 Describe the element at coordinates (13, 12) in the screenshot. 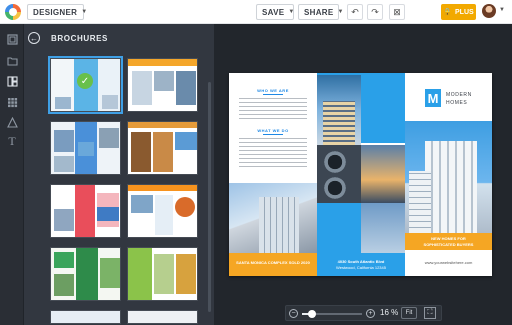

I see `app-logo-icon` at that location.